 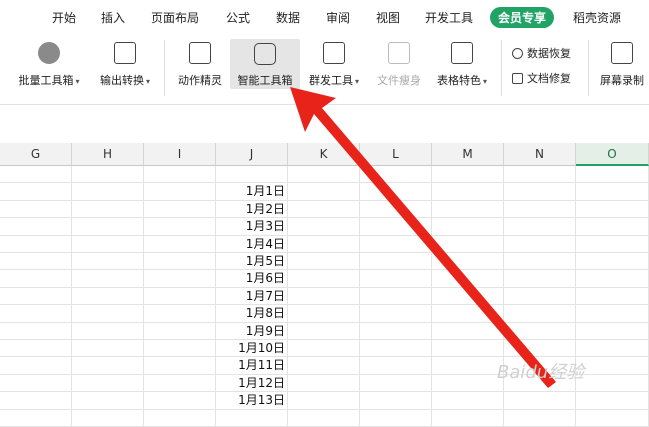 I want to click on sheet-cell: 1月6日, so click(x=252, y=278).